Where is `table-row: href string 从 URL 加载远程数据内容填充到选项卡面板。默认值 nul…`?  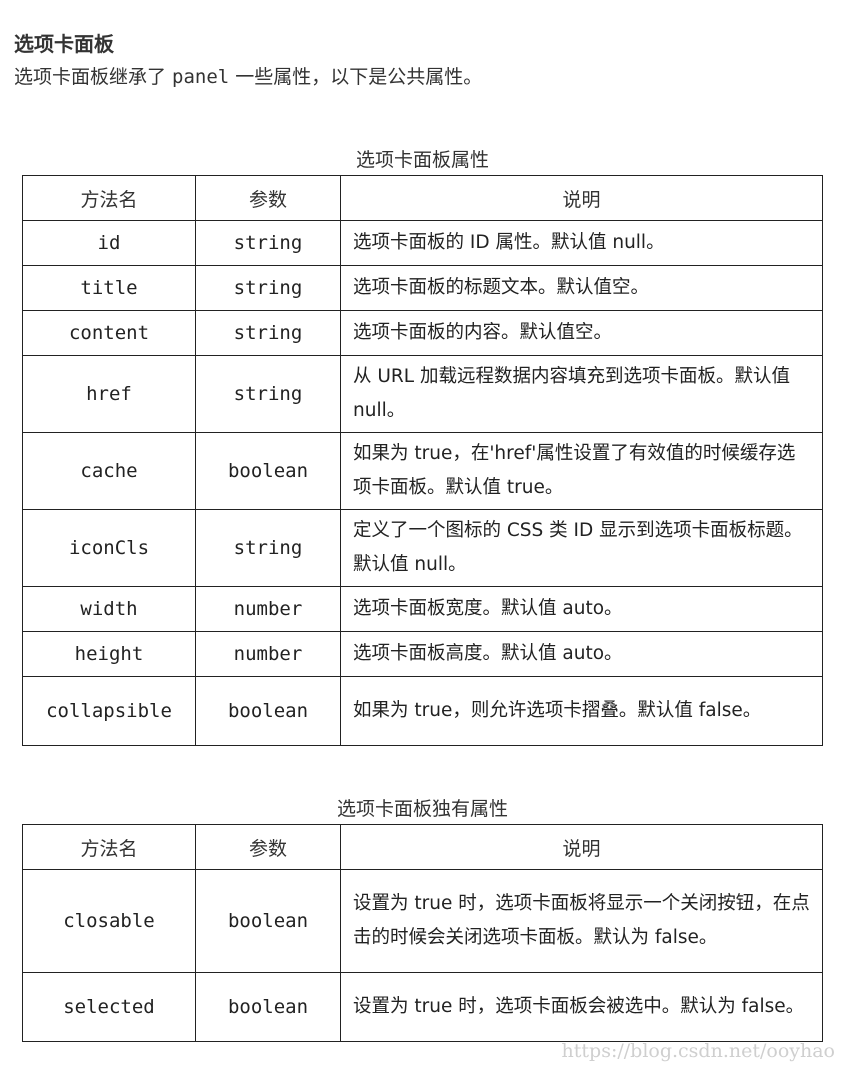 table-row: href string 从 URL 加载远程数据内容填充到选项卡面板。默认值 nul… is located at coordinates (422, 394).